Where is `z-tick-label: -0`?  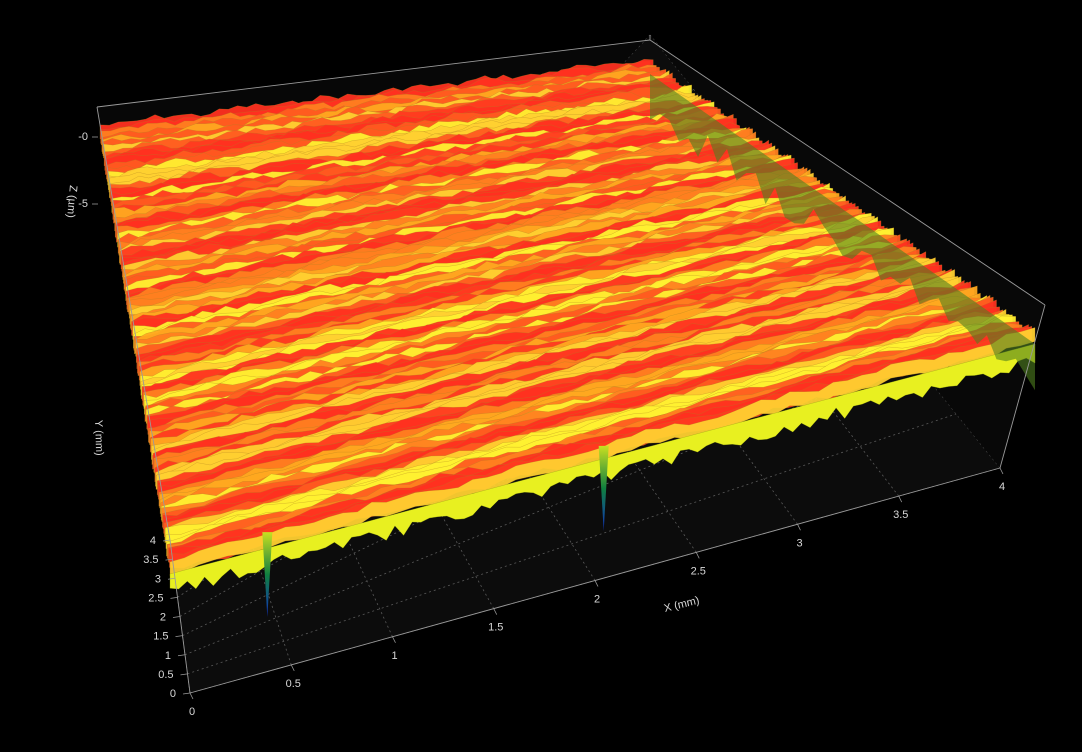 z-tick-label: -0 is located at coordinates (83, 137).